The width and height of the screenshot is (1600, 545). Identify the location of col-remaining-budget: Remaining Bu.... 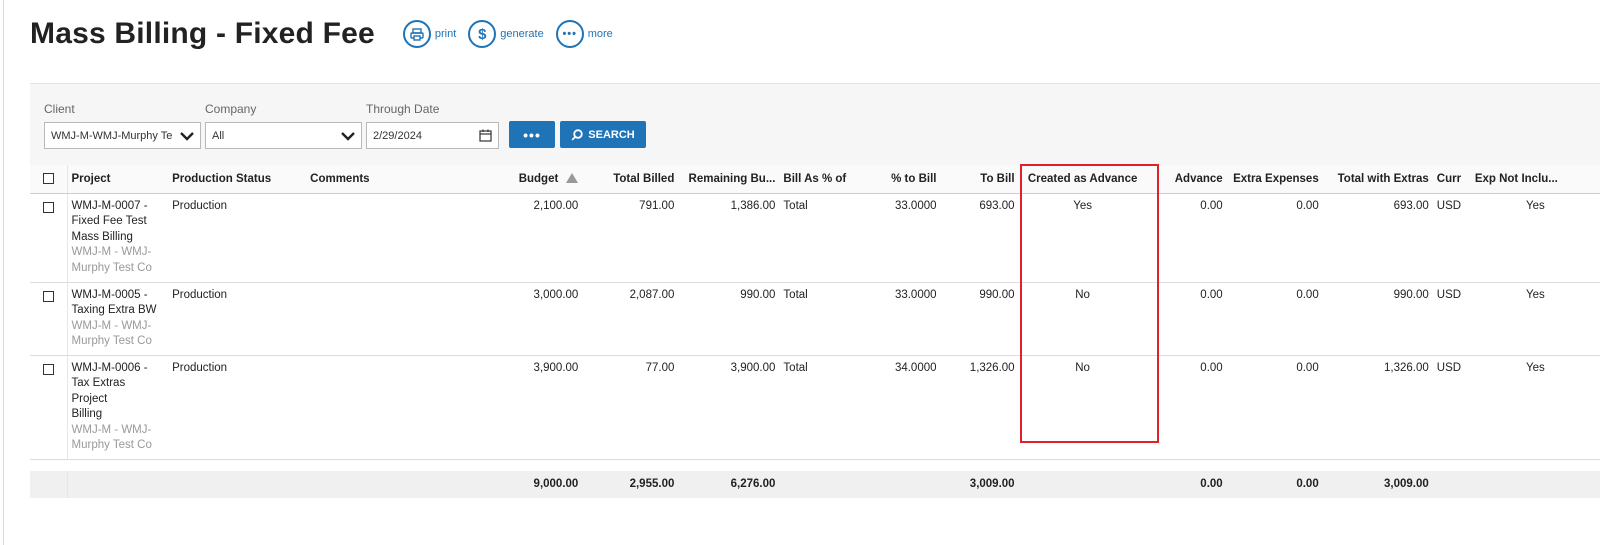
(729, 179).